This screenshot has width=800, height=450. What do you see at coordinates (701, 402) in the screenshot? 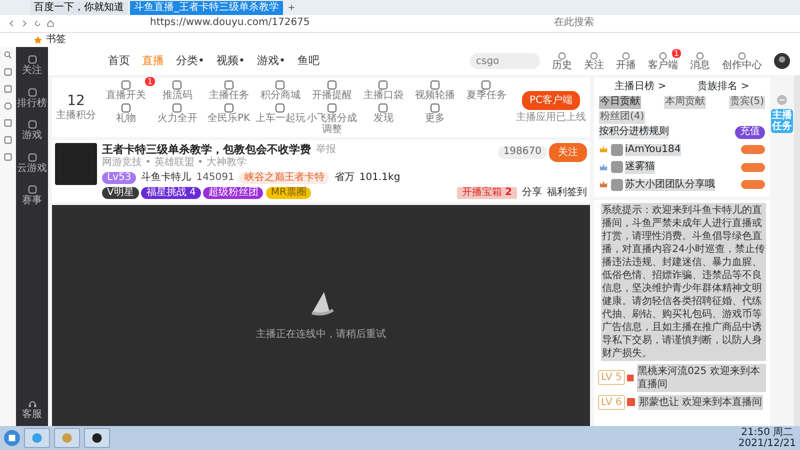
I see `chat-message: 那蒙也让 欢迎来到本直播间` at bounding box center [701, 402].